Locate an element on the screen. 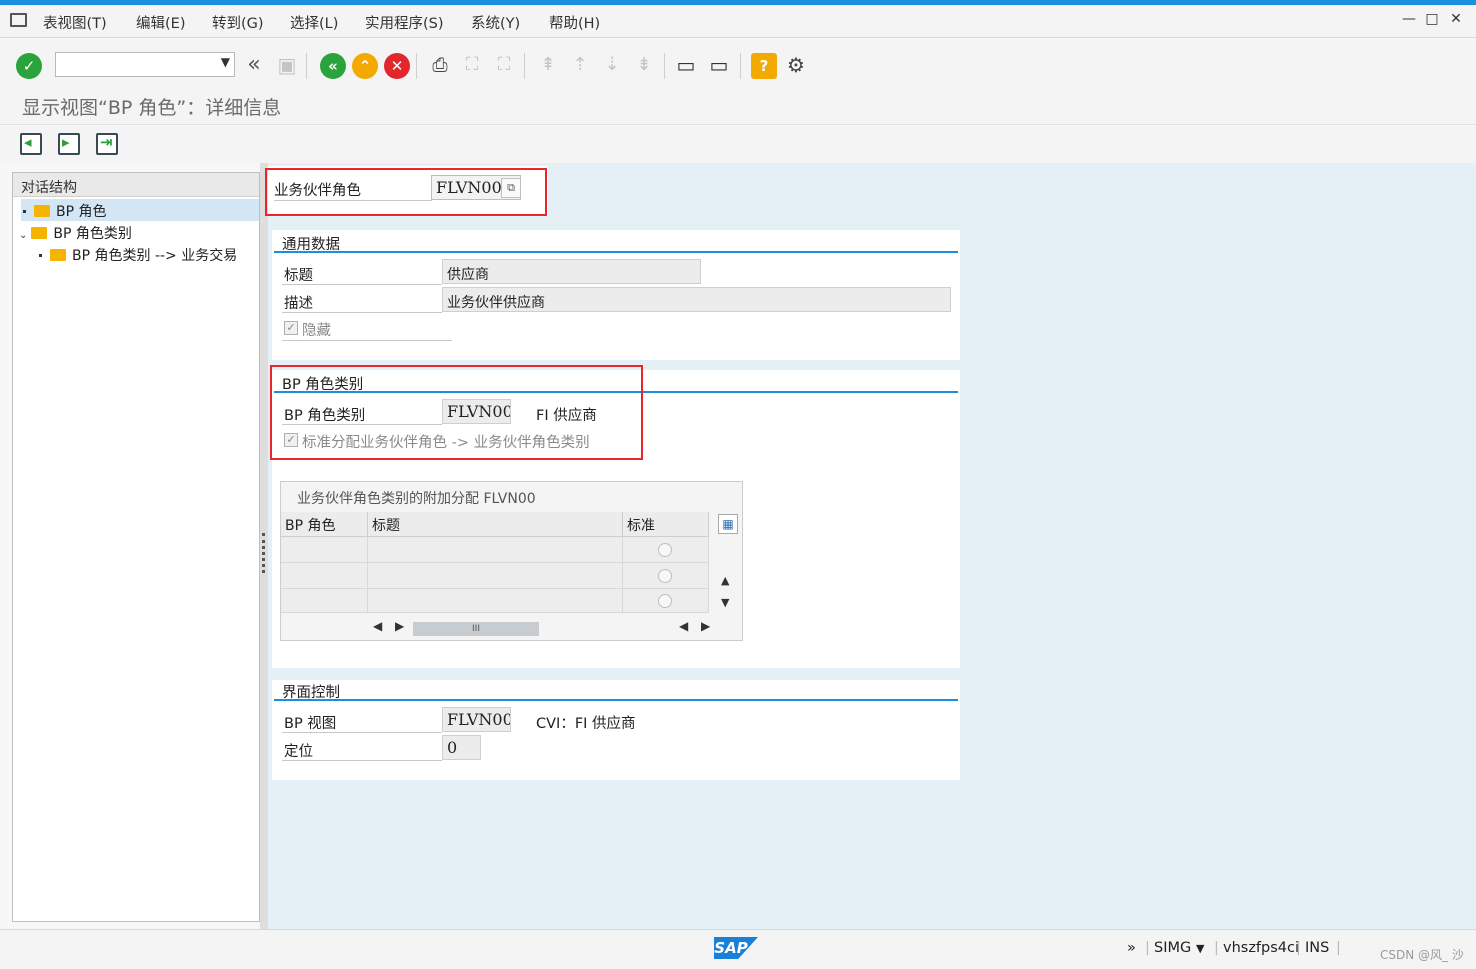  prev-page-icon: ⇡ is located at coordinates (580, 65).